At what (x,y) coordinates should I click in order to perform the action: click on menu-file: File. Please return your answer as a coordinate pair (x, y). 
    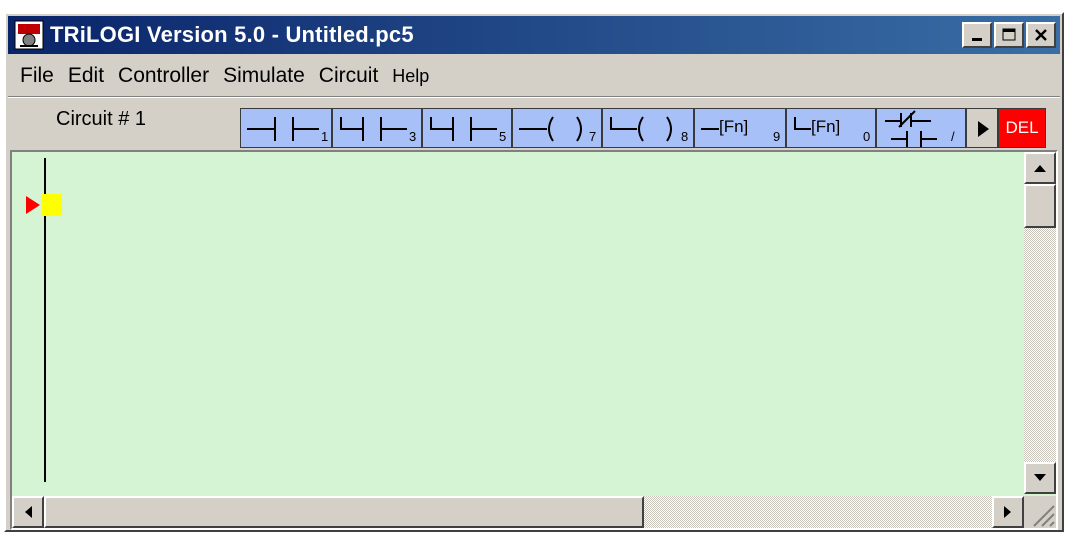
    Looking at the image, I should click on (37, 76).